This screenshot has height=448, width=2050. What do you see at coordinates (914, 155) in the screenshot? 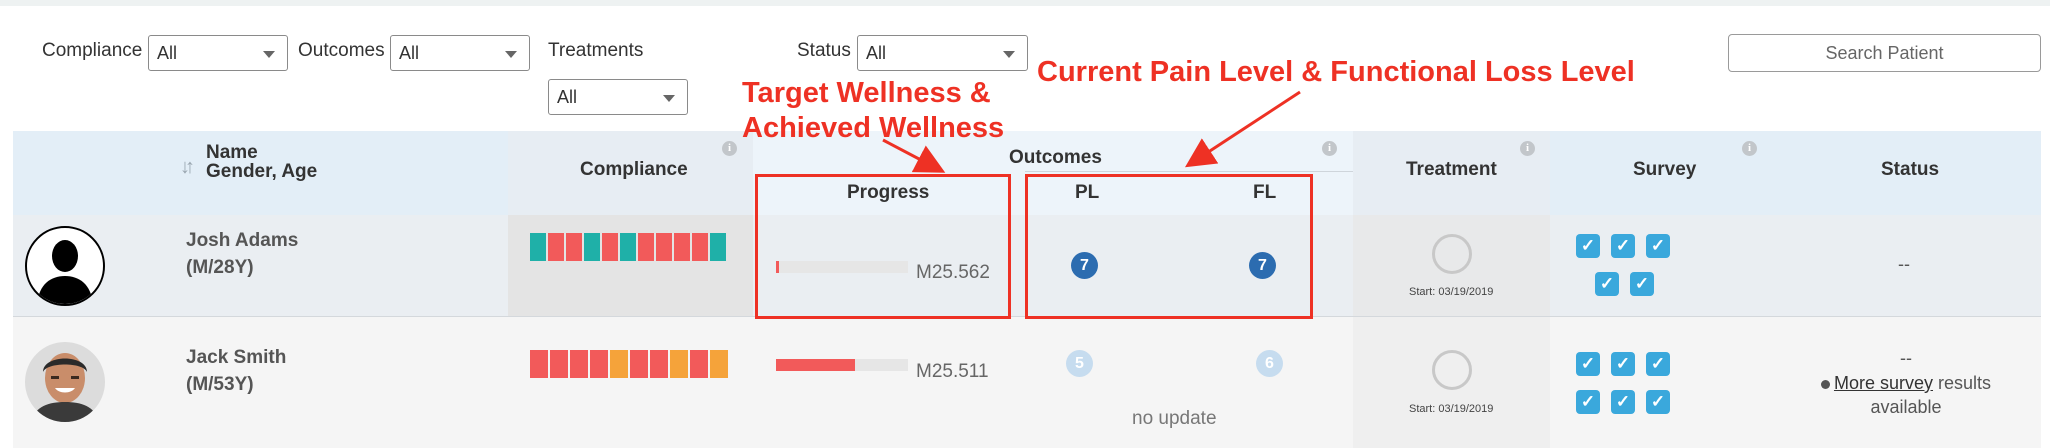
I see `wellness-arrow-icon` at bounding box center [914, 155].